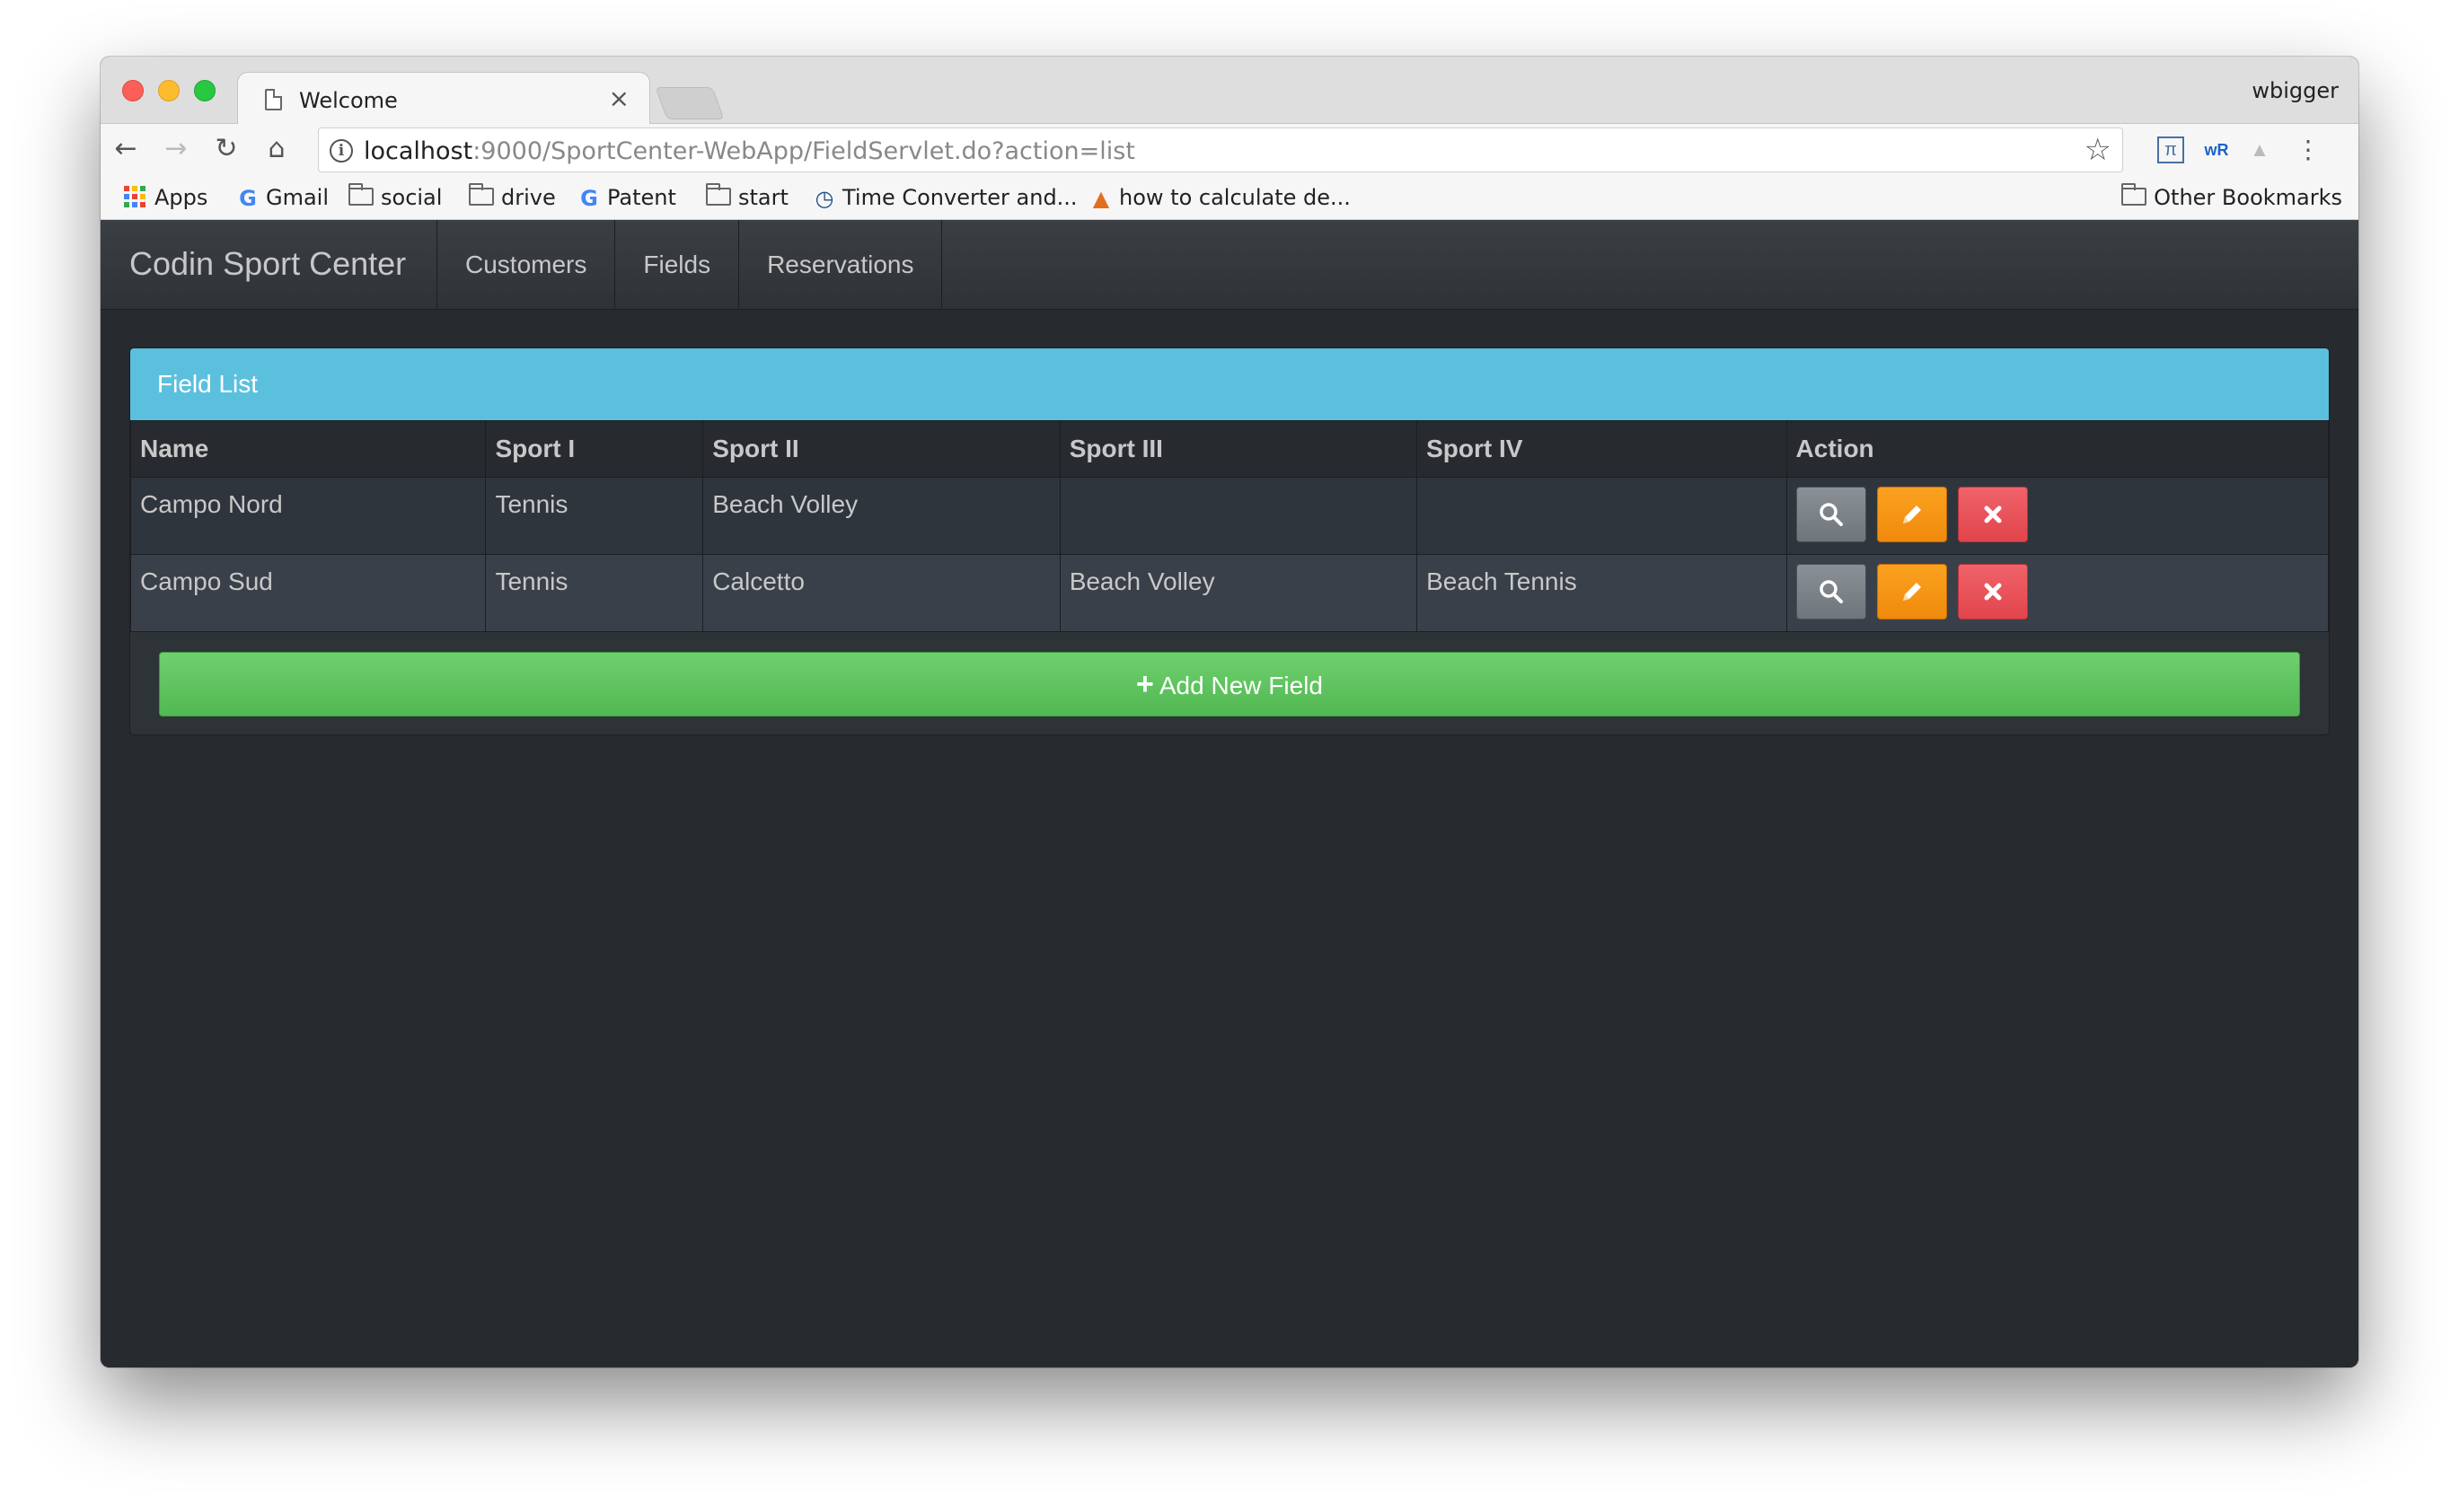 Image resolution: width=2459 pixels, height=1512 pixels. Describe the element at coordinates (2170, 149) in the screenshot. I see `pi-extension-icon: π` at that location.